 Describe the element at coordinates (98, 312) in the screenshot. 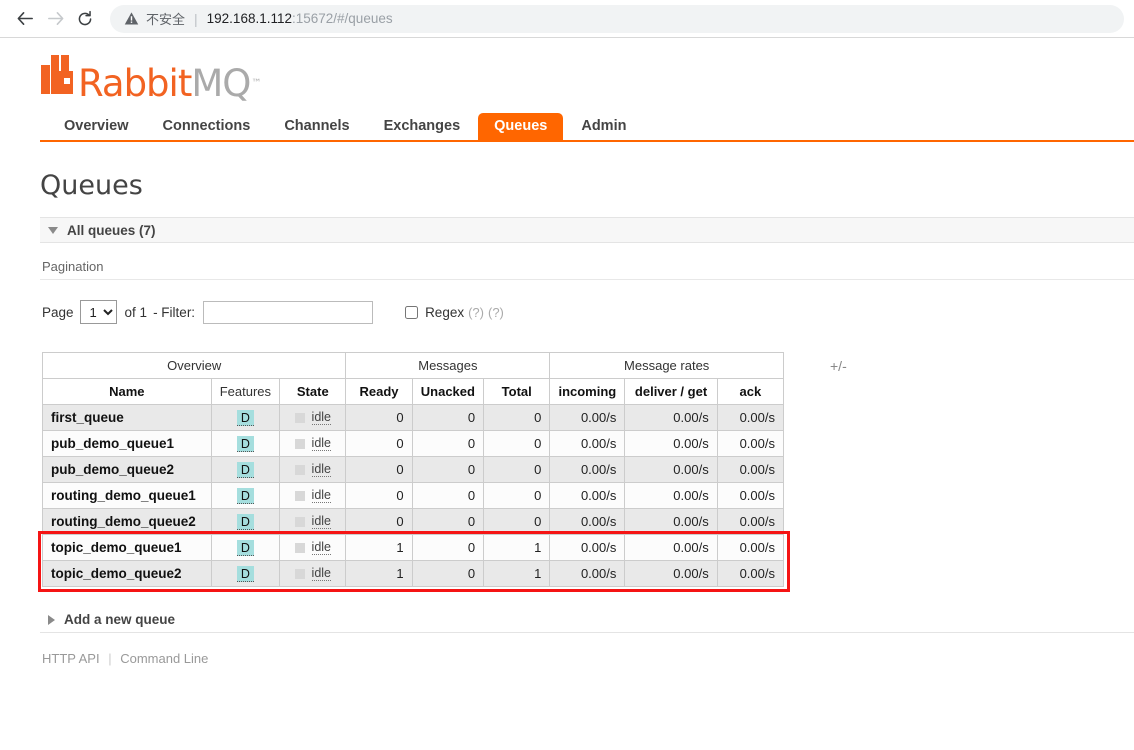

I see `page-select: 1` at that location.